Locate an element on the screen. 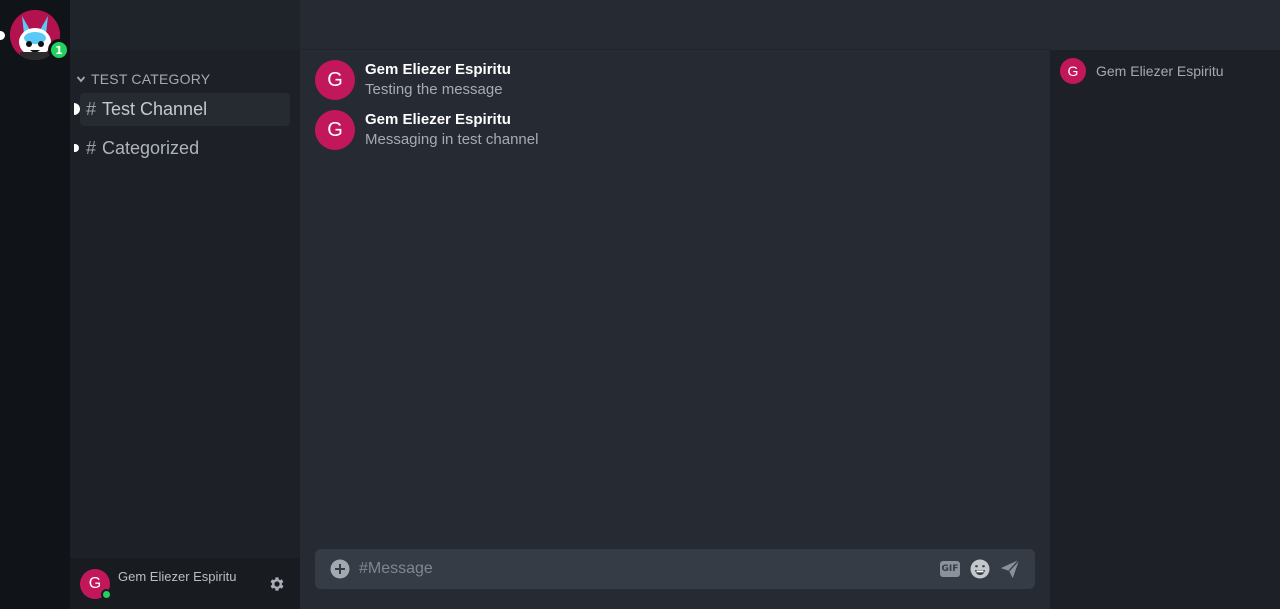 The image size is (1280, 609). category-header: TEST CATEGORY is located at coordinates (143, 79).